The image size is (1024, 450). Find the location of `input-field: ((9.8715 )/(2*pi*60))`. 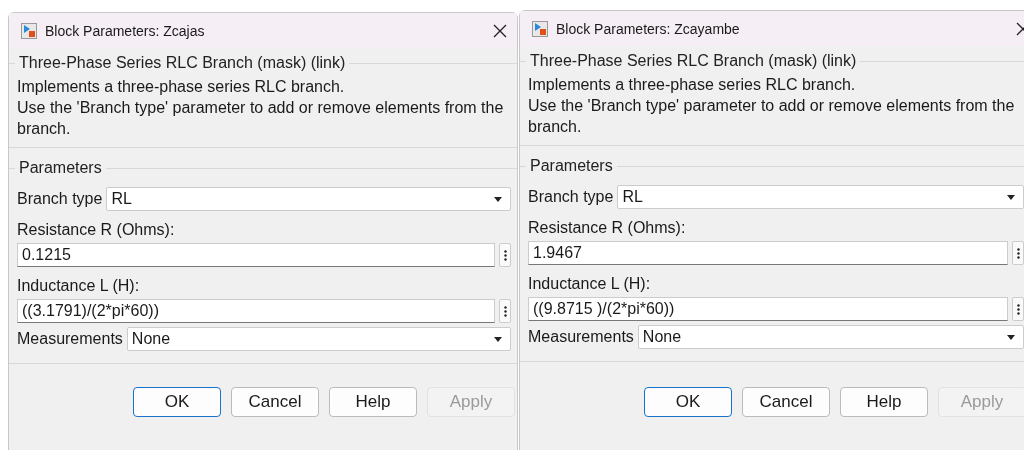

input-field: ((9.8715 )/(2*pi*60)) is located at coordinates (768, 309).